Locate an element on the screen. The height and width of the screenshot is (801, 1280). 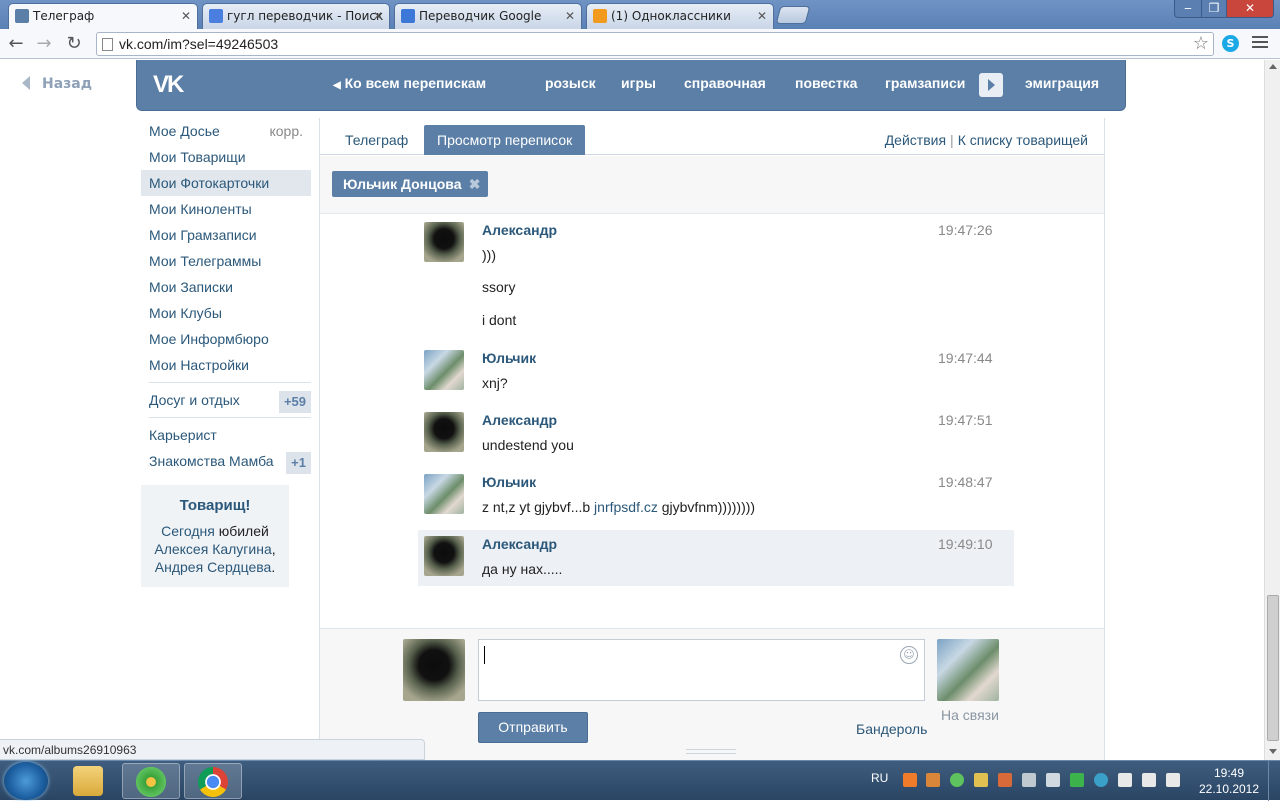
menu-item-notes: Мои Записки is located at coordinates (226, 287).